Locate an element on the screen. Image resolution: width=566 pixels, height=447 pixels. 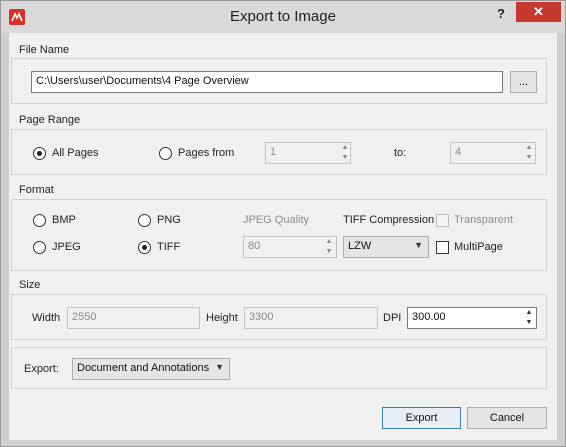
width-input: 2550 is located at coordinates (133, 318).